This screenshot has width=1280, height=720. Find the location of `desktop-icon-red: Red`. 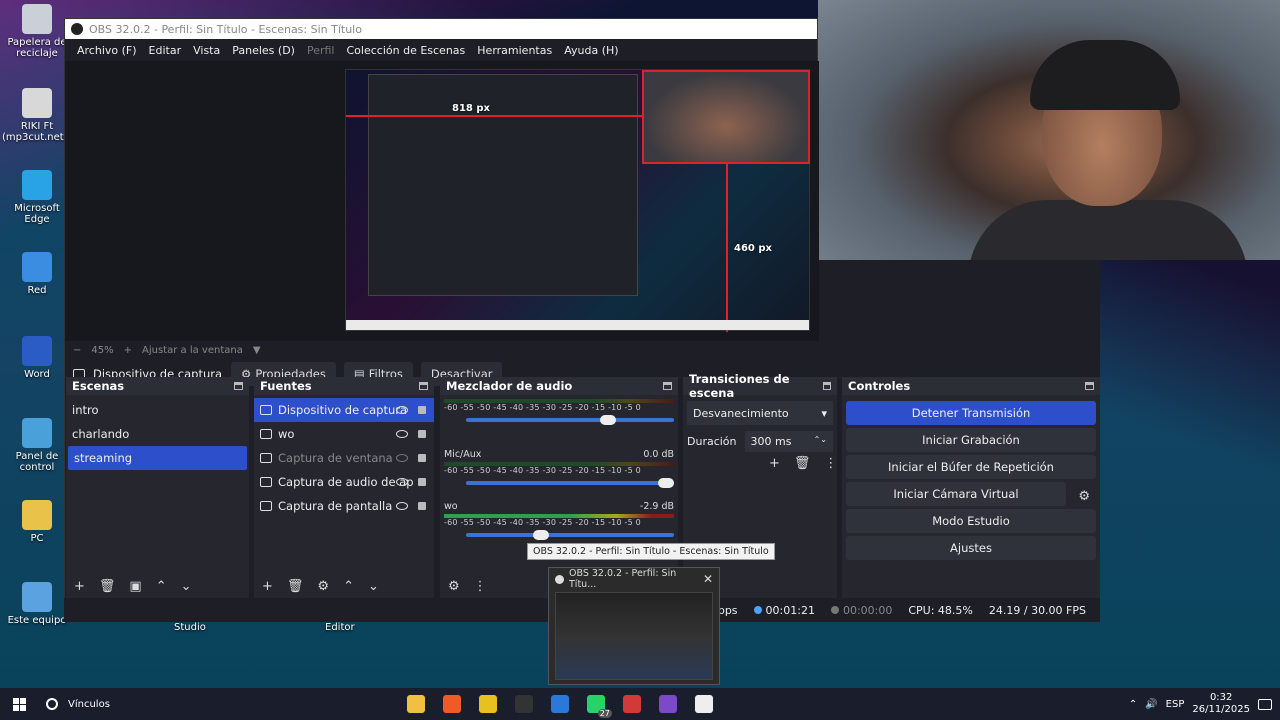

desktop-icon-red: Red is located at coordinates (37, 274).